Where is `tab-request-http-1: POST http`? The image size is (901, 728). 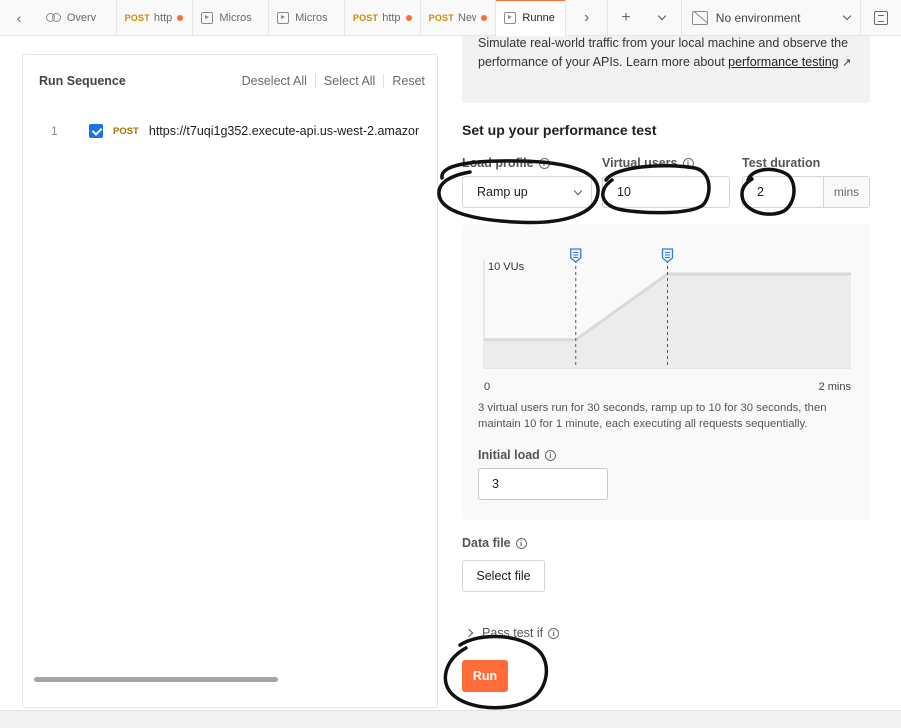 tab-request-http-1: POST http is located at coordinates (155, 18).